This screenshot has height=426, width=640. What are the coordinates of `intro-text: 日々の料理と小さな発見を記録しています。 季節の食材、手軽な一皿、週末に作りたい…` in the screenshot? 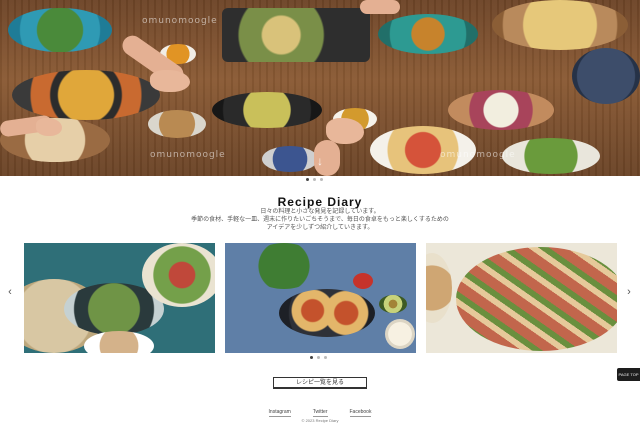 It's located at (320, 220).